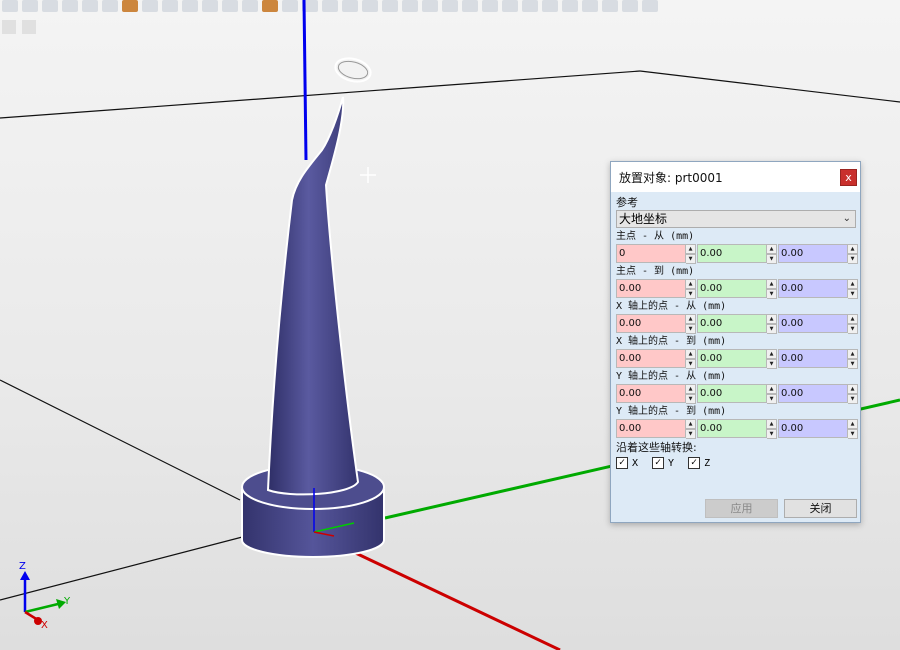 The image size is (900, 650). What do you see at coordinates (848, 177) in the screenshot?
I see `close-icon: x` at bounding box center [848, 177].